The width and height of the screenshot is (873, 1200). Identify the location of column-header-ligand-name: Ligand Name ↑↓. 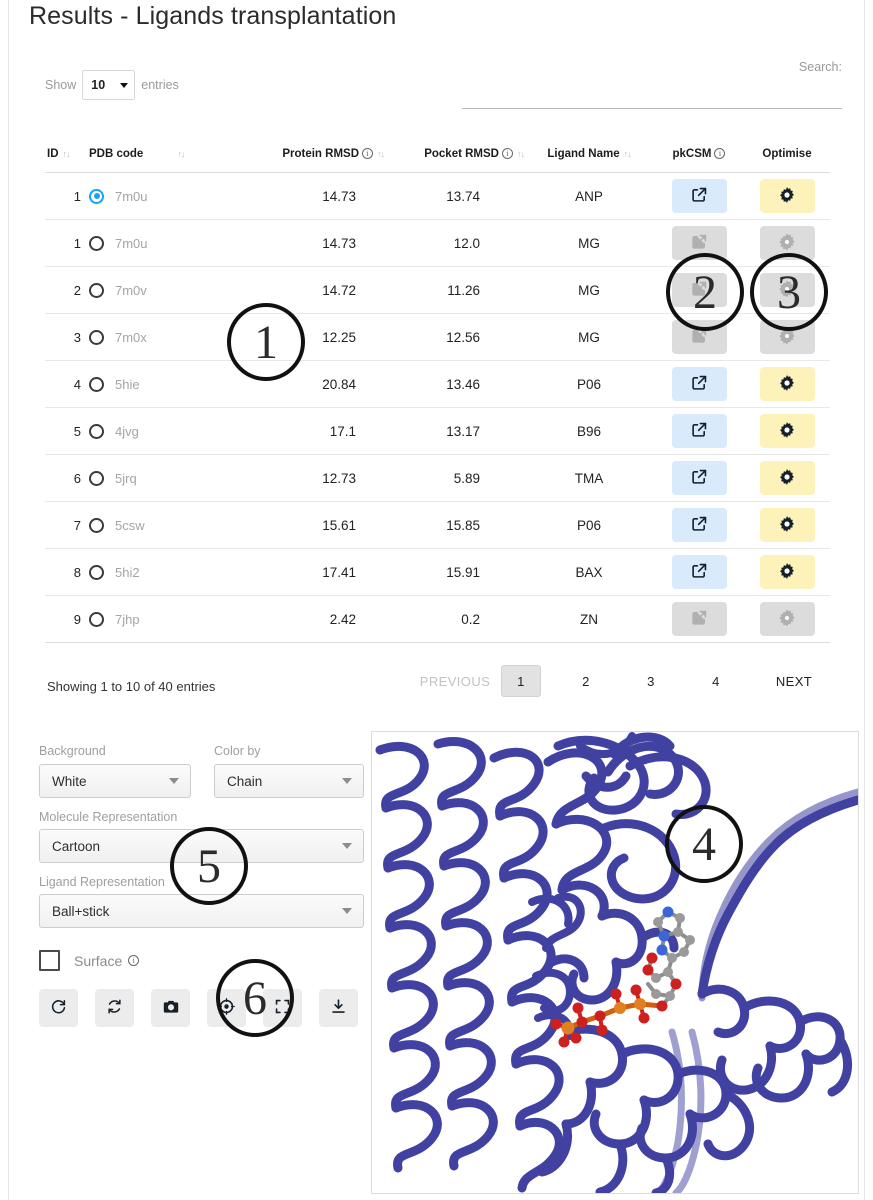
(589, 160).